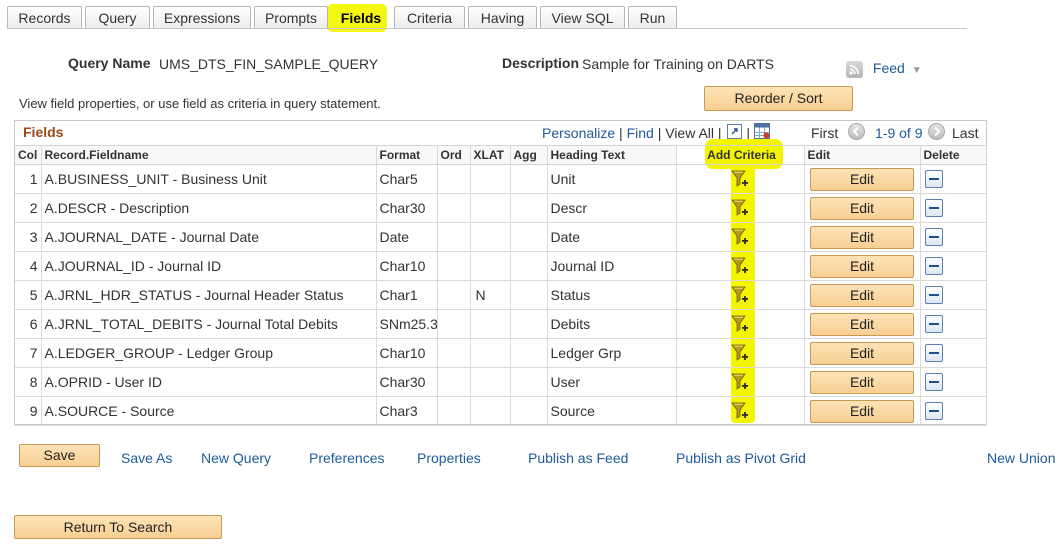 The width and height of the screenshot is (1062, 545). I want to click on last-link: Last, so click(965, 133).